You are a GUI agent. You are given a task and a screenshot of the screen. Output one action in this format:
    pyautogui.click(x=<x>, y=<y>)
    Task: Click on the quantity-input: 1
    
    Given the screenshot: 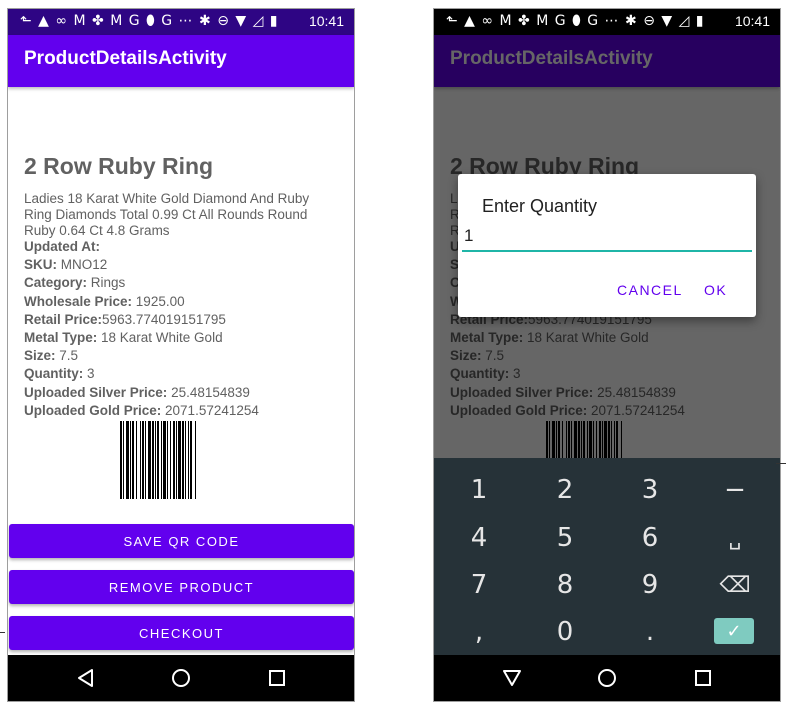 What is the action you would take?
    pyautogui.click(x=607, y=239)
    